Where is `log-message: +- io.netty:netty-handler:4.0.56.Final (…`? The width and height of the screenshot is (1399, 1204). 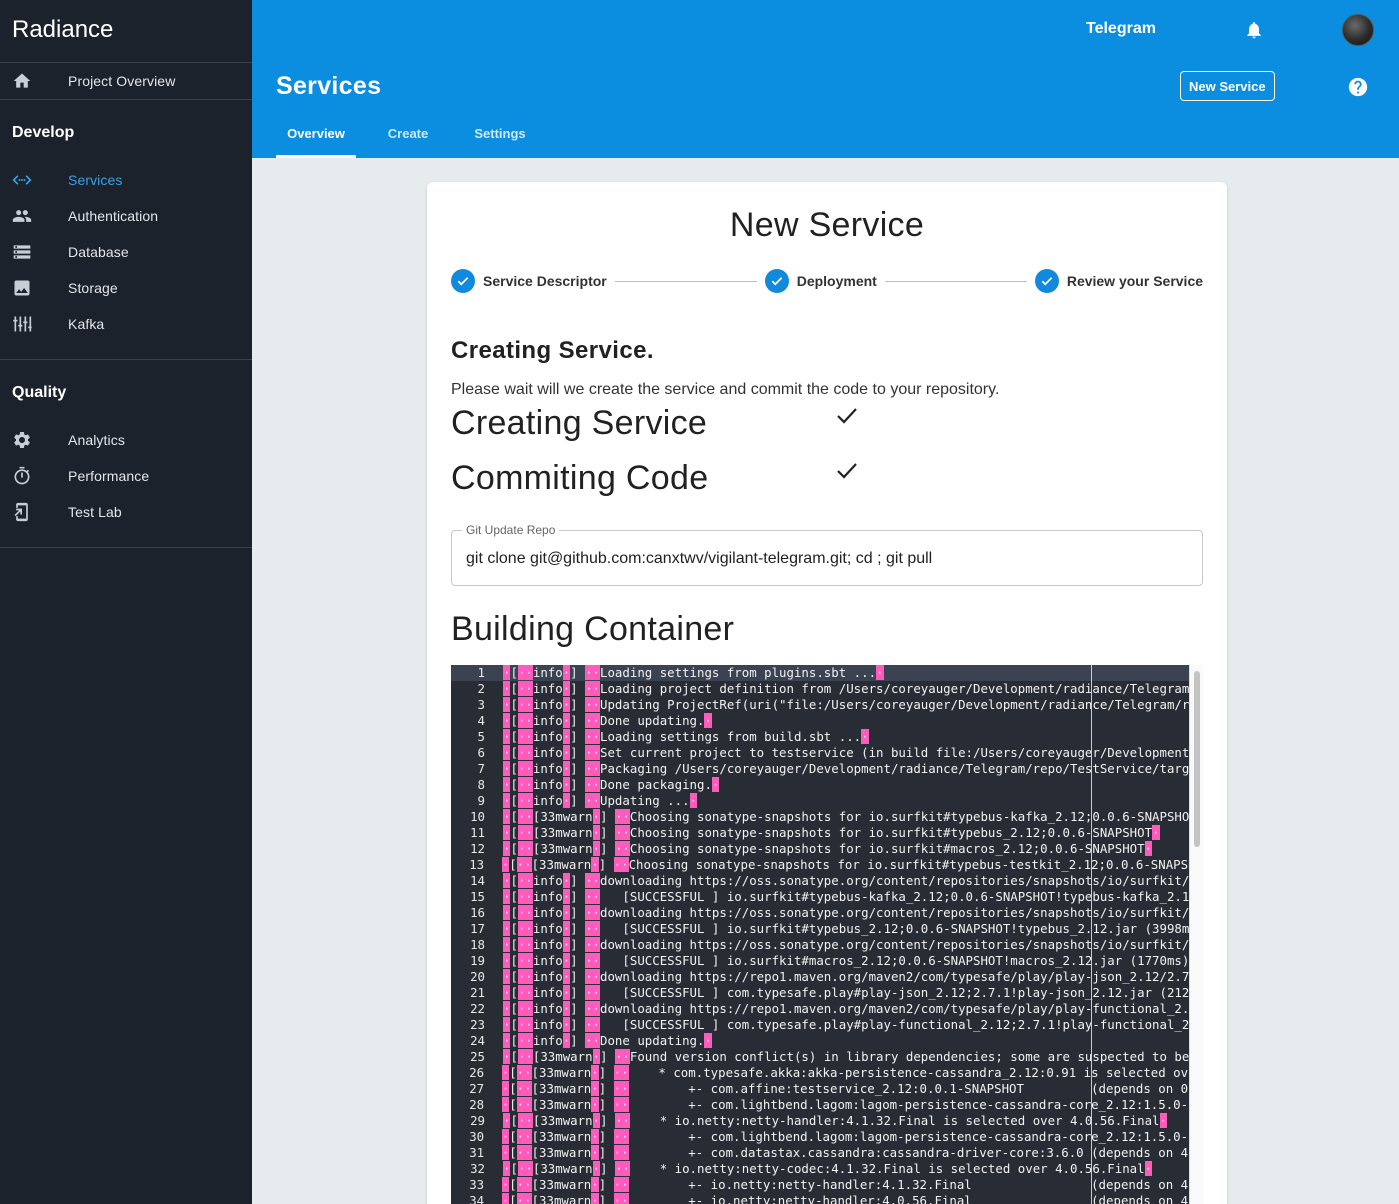
log-message: +- io.netty:netty-handler:4.0.56.Final (… is located at coordinates (915, 1198).